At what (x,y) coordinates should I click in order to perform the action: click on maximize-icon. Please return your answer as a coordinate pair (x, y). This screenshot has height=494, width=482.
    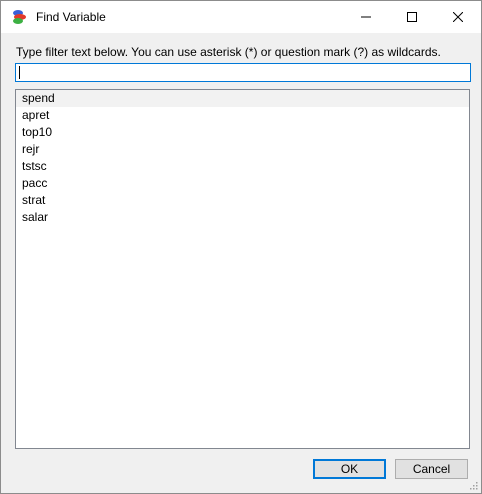
    Looking at the image, I should click on (412, 17).